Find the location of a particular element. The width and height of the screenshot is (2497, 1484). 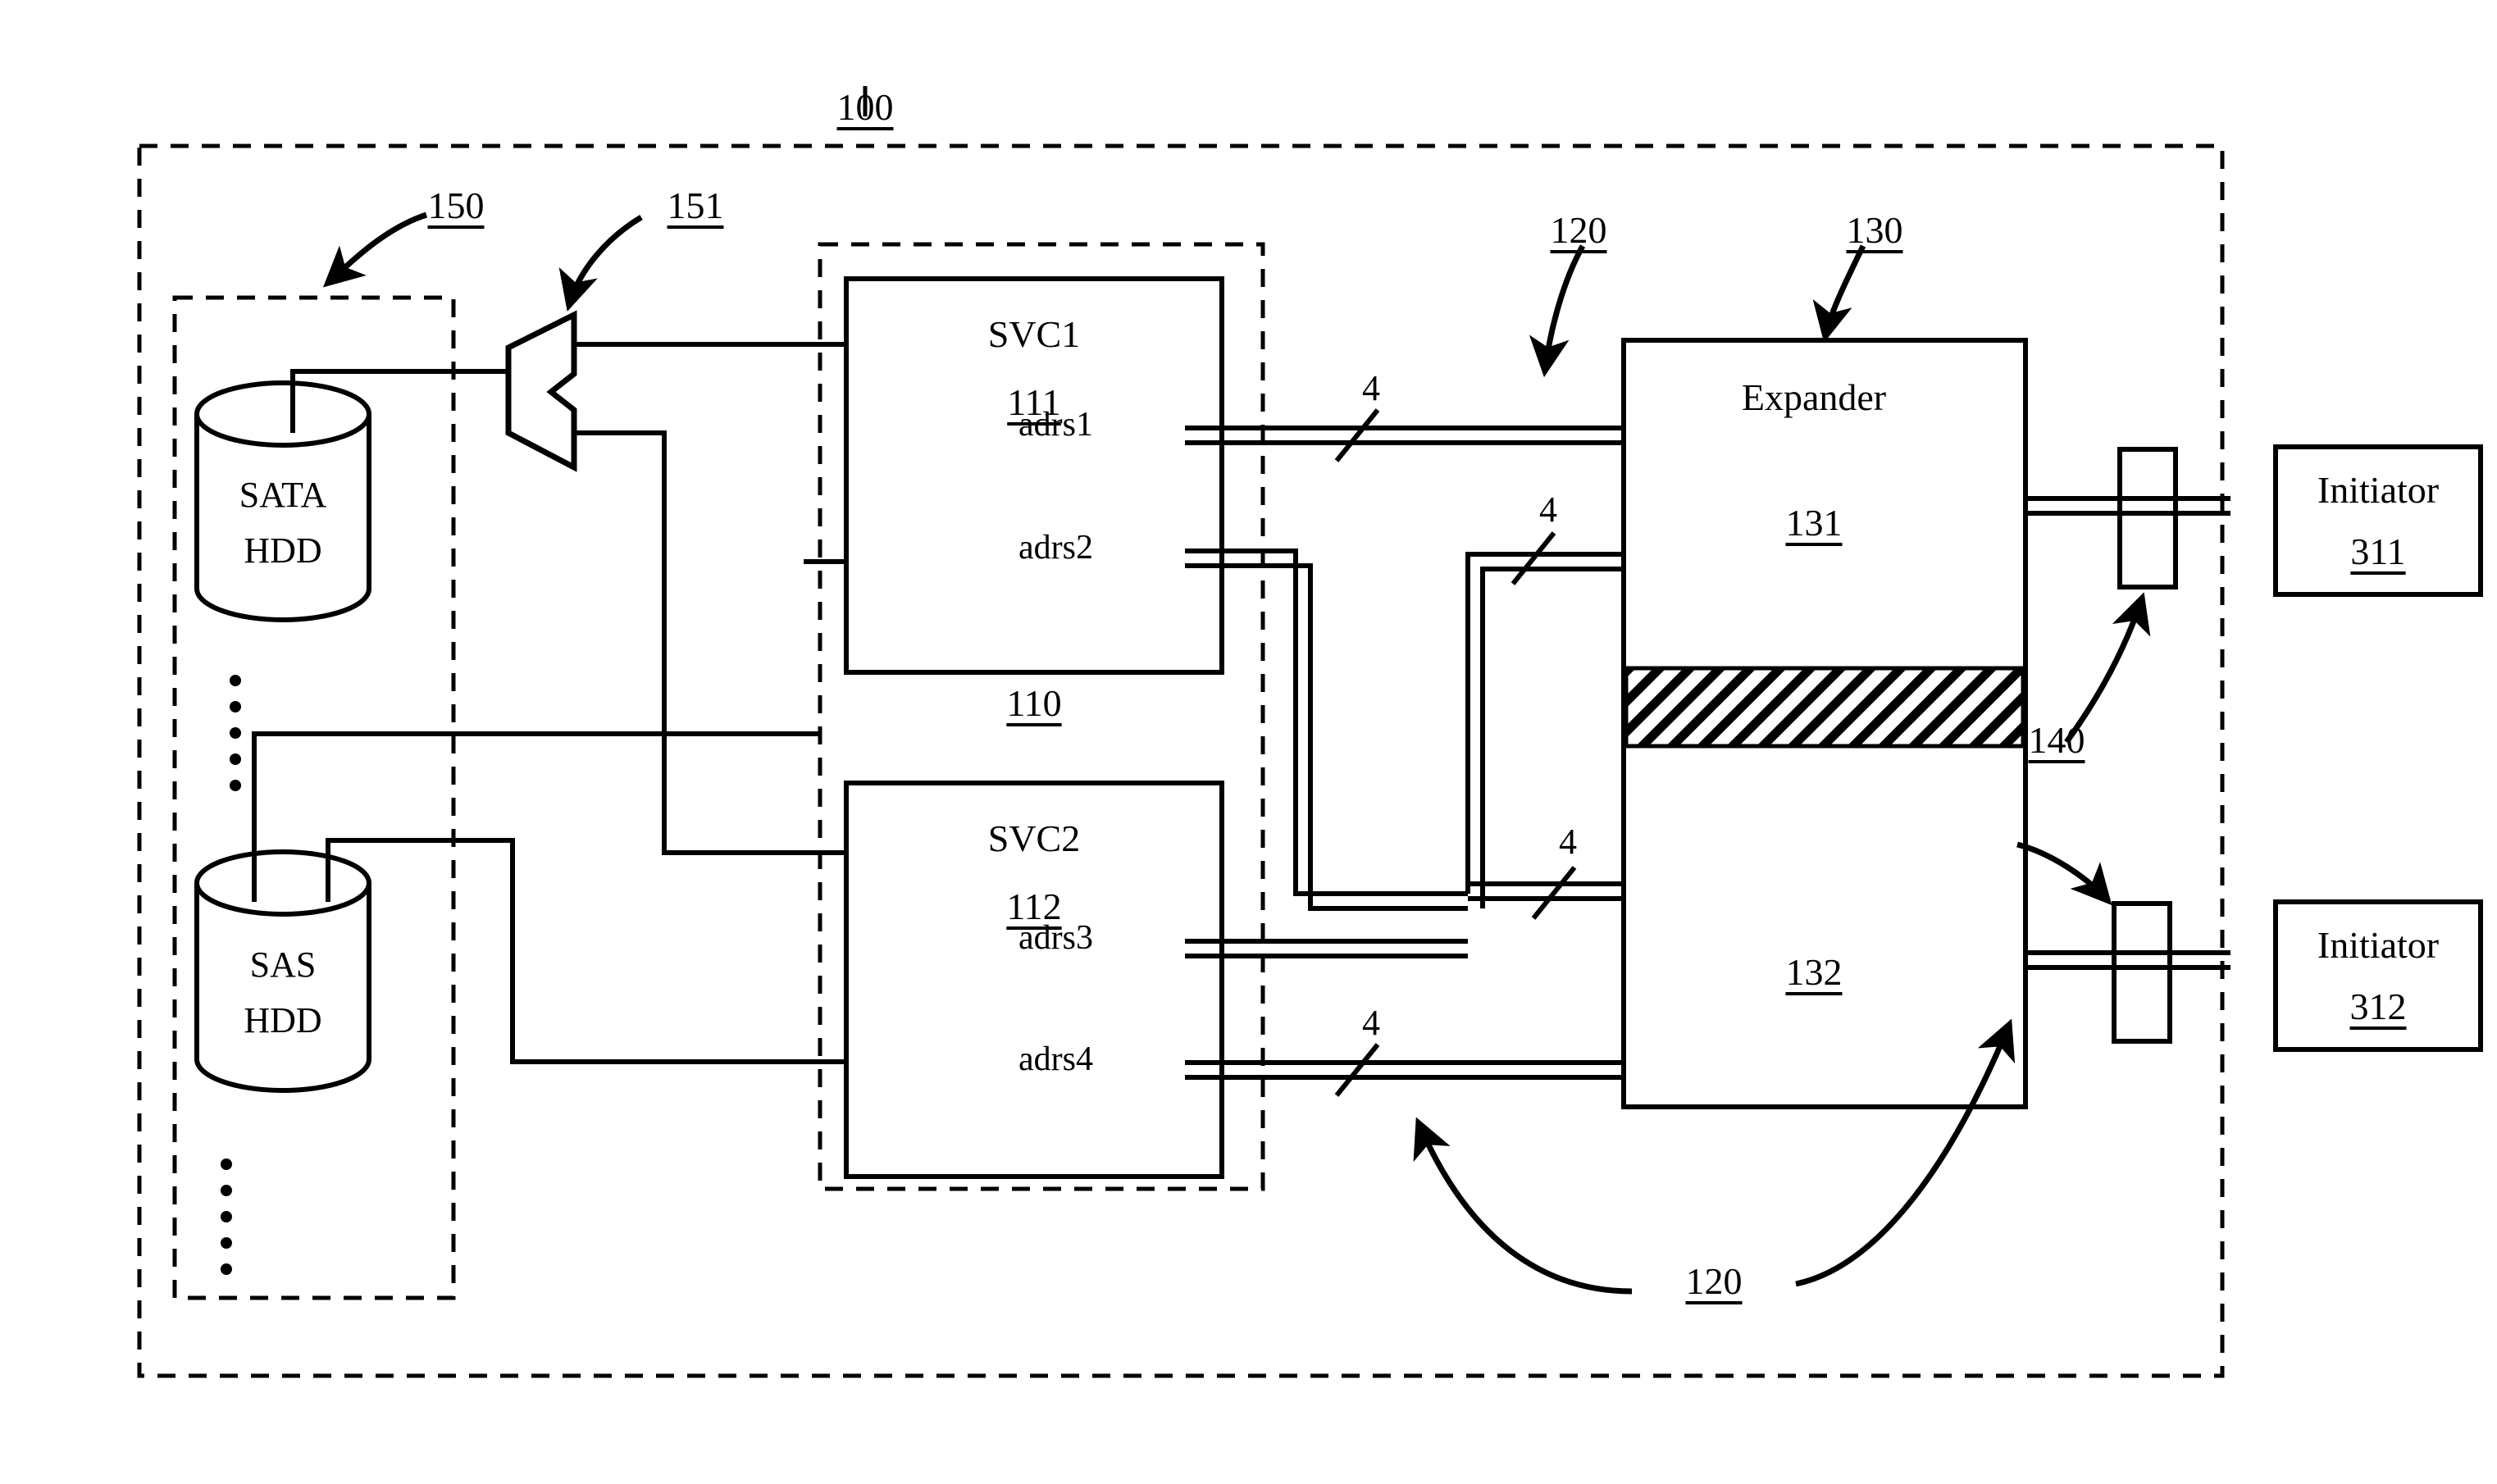

bus-width-adrs2: 4 is located at coordinates (1548, 509).